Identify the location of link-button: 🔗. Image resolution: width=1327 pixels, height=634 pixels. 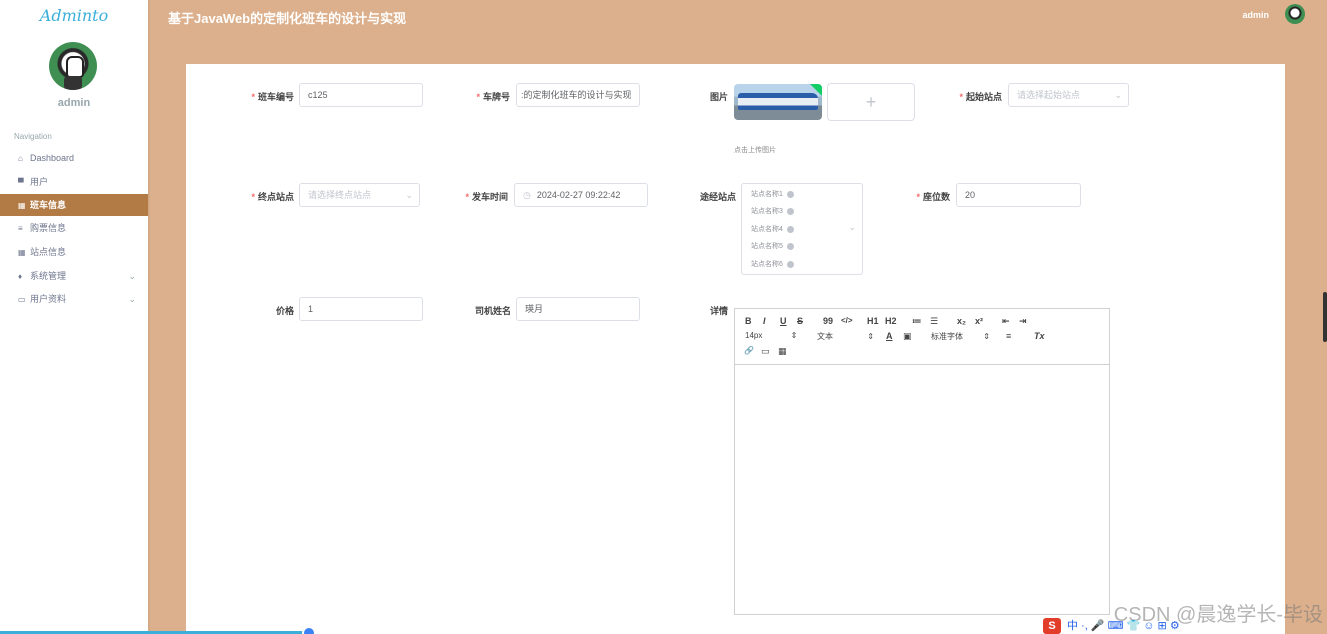
(749, 350).